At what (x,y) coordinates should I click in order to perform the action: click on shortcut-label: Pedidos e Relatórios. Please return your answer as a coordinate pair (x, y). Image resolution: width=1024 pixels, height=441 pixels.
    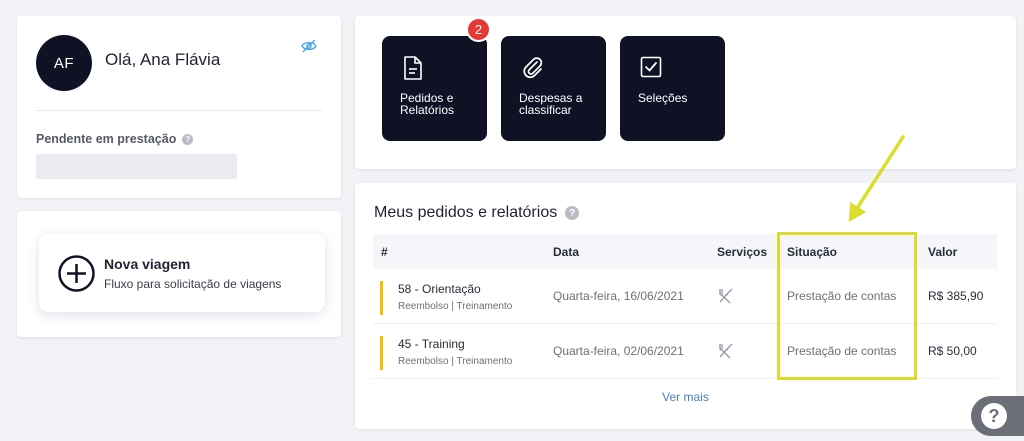
    Looking at the image, I should click on (427, 104).